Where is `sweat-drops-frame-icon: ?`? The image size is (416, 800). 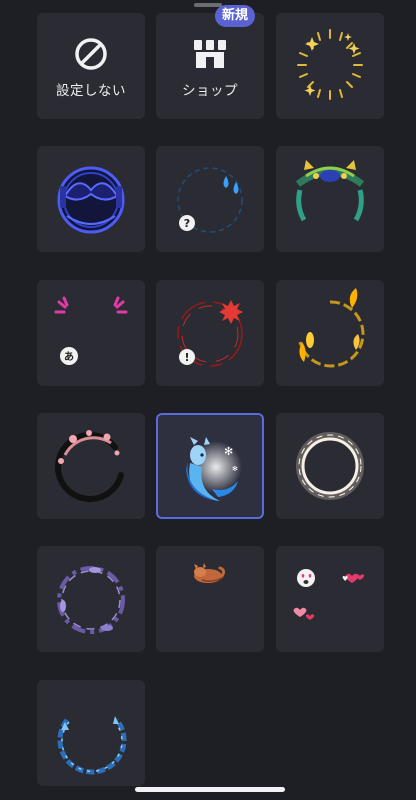 sweat-drops-frame-icon: ? is located at coordinates (210, 200).